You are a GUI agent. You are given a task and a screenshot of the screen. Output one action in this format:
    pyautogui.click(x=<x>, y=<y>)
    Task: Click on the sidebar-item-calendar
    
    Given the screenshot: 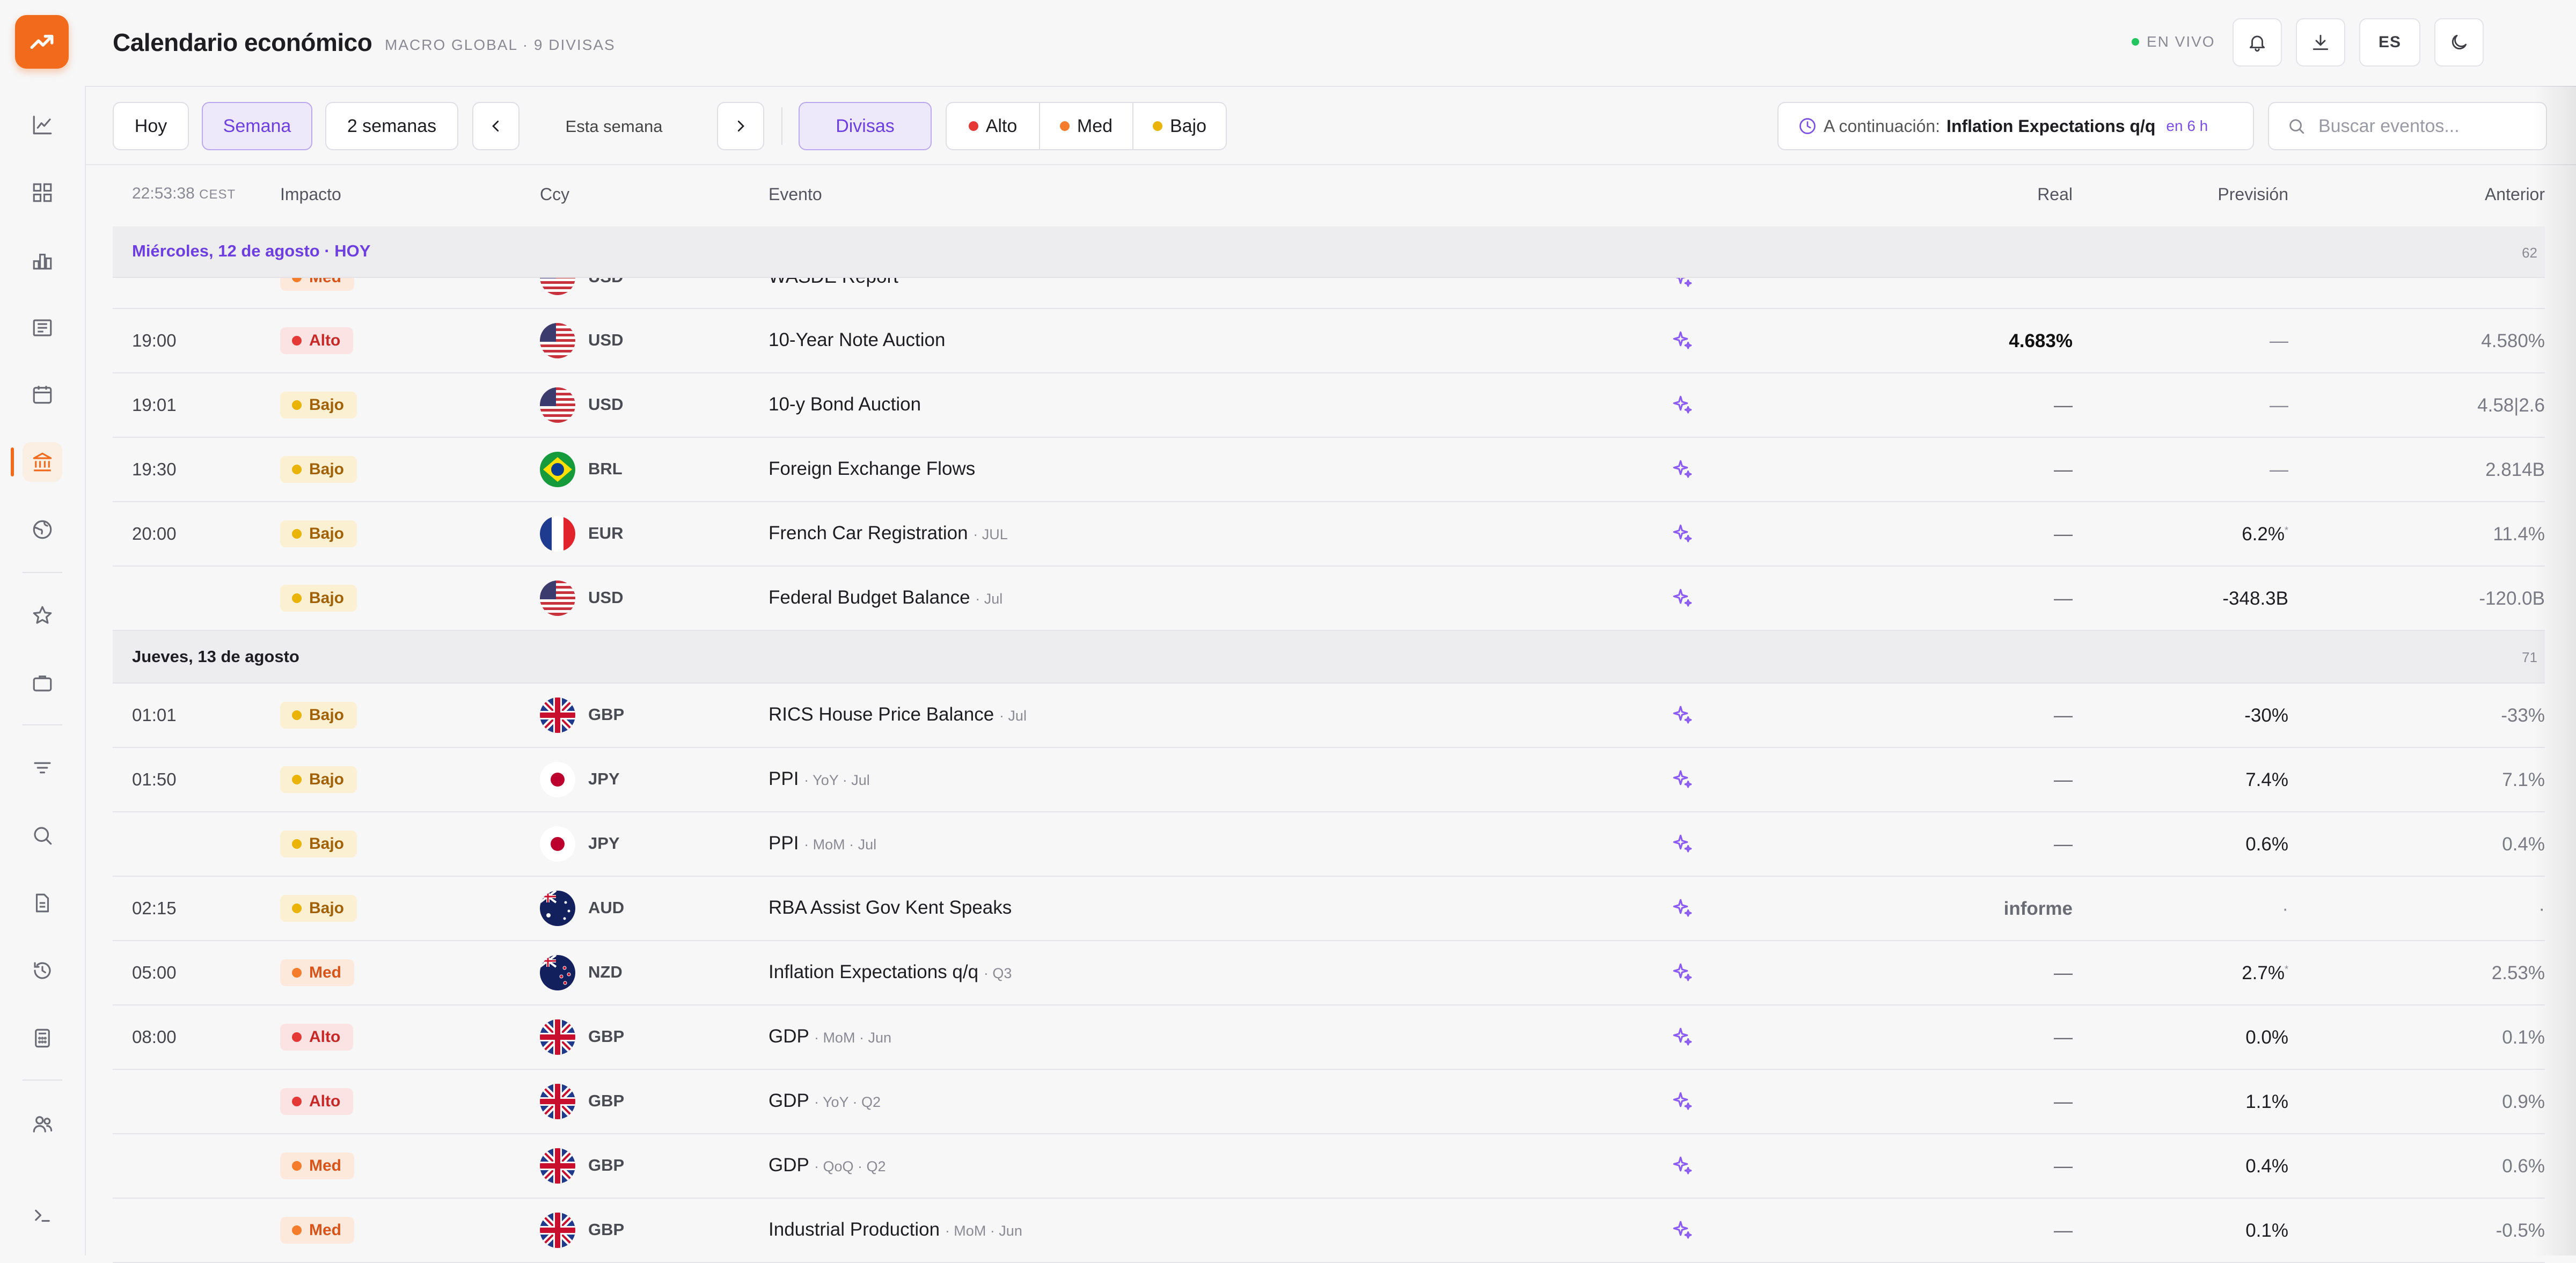 What is the action you would take?
    pyautogui.click(x=42, y=394)
    